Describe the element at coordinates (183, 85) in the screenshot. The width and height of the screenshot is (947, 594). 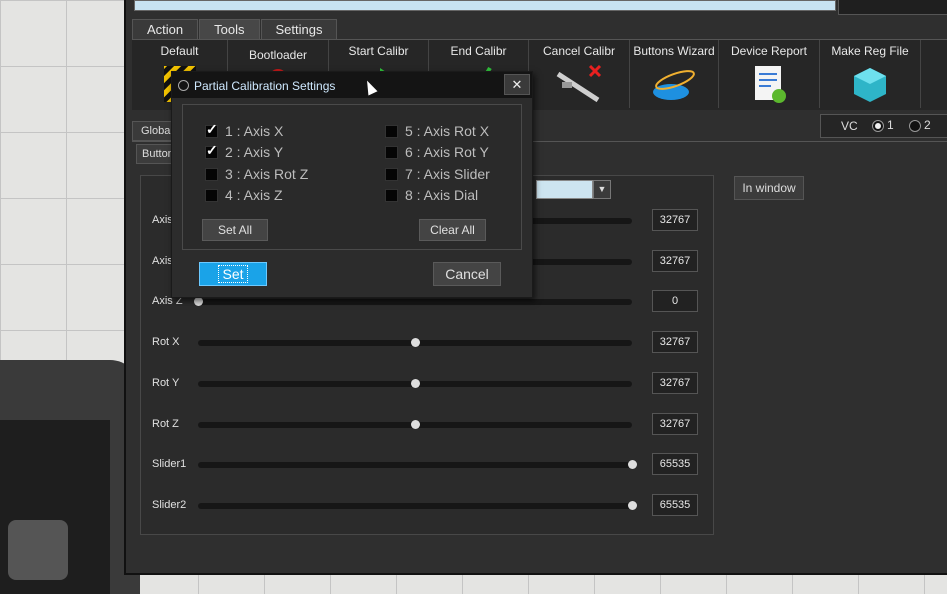
I see `app-icon` at that location.